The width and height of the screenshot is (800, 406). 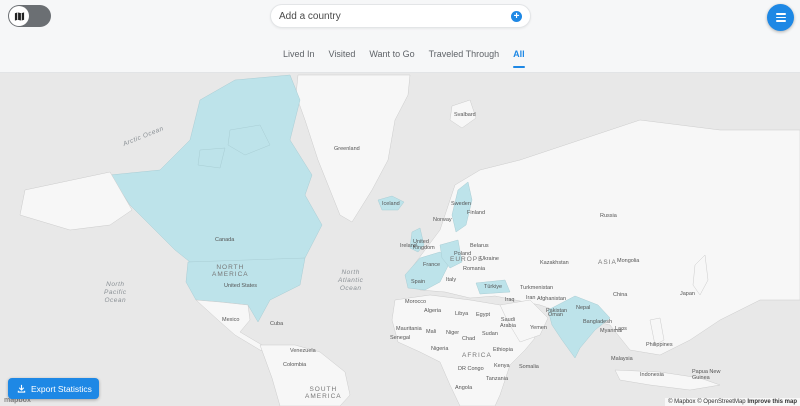 What do you see at coordinates (440, 349) in the screenshot?
I see `label-nigeria: Nigeria` at bounding box center [440, 349].